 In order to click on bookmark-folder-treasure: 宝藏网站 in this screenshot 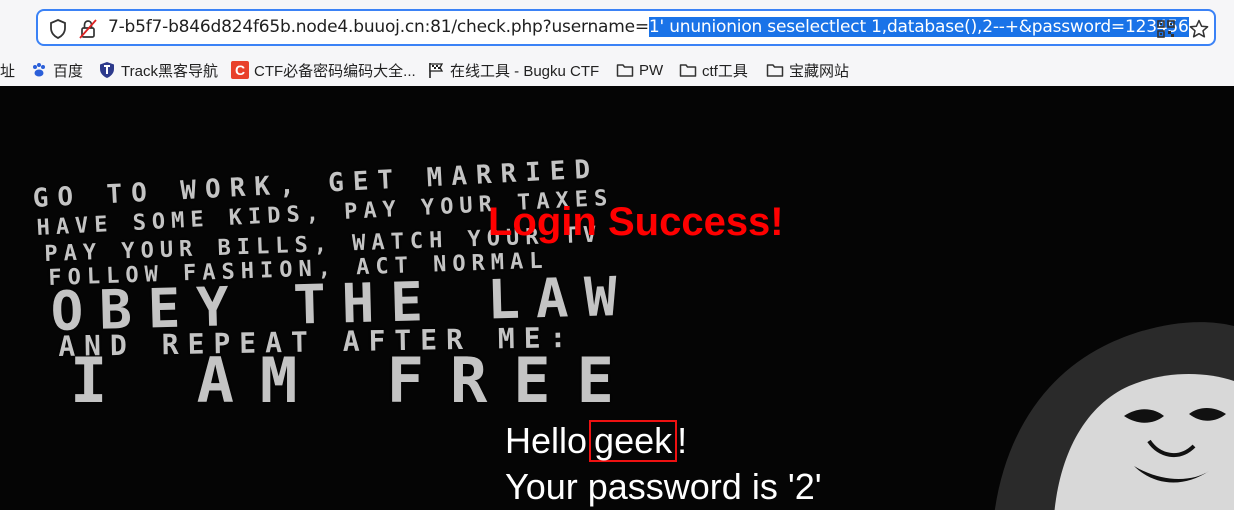, I will do `click(807, 70)`.